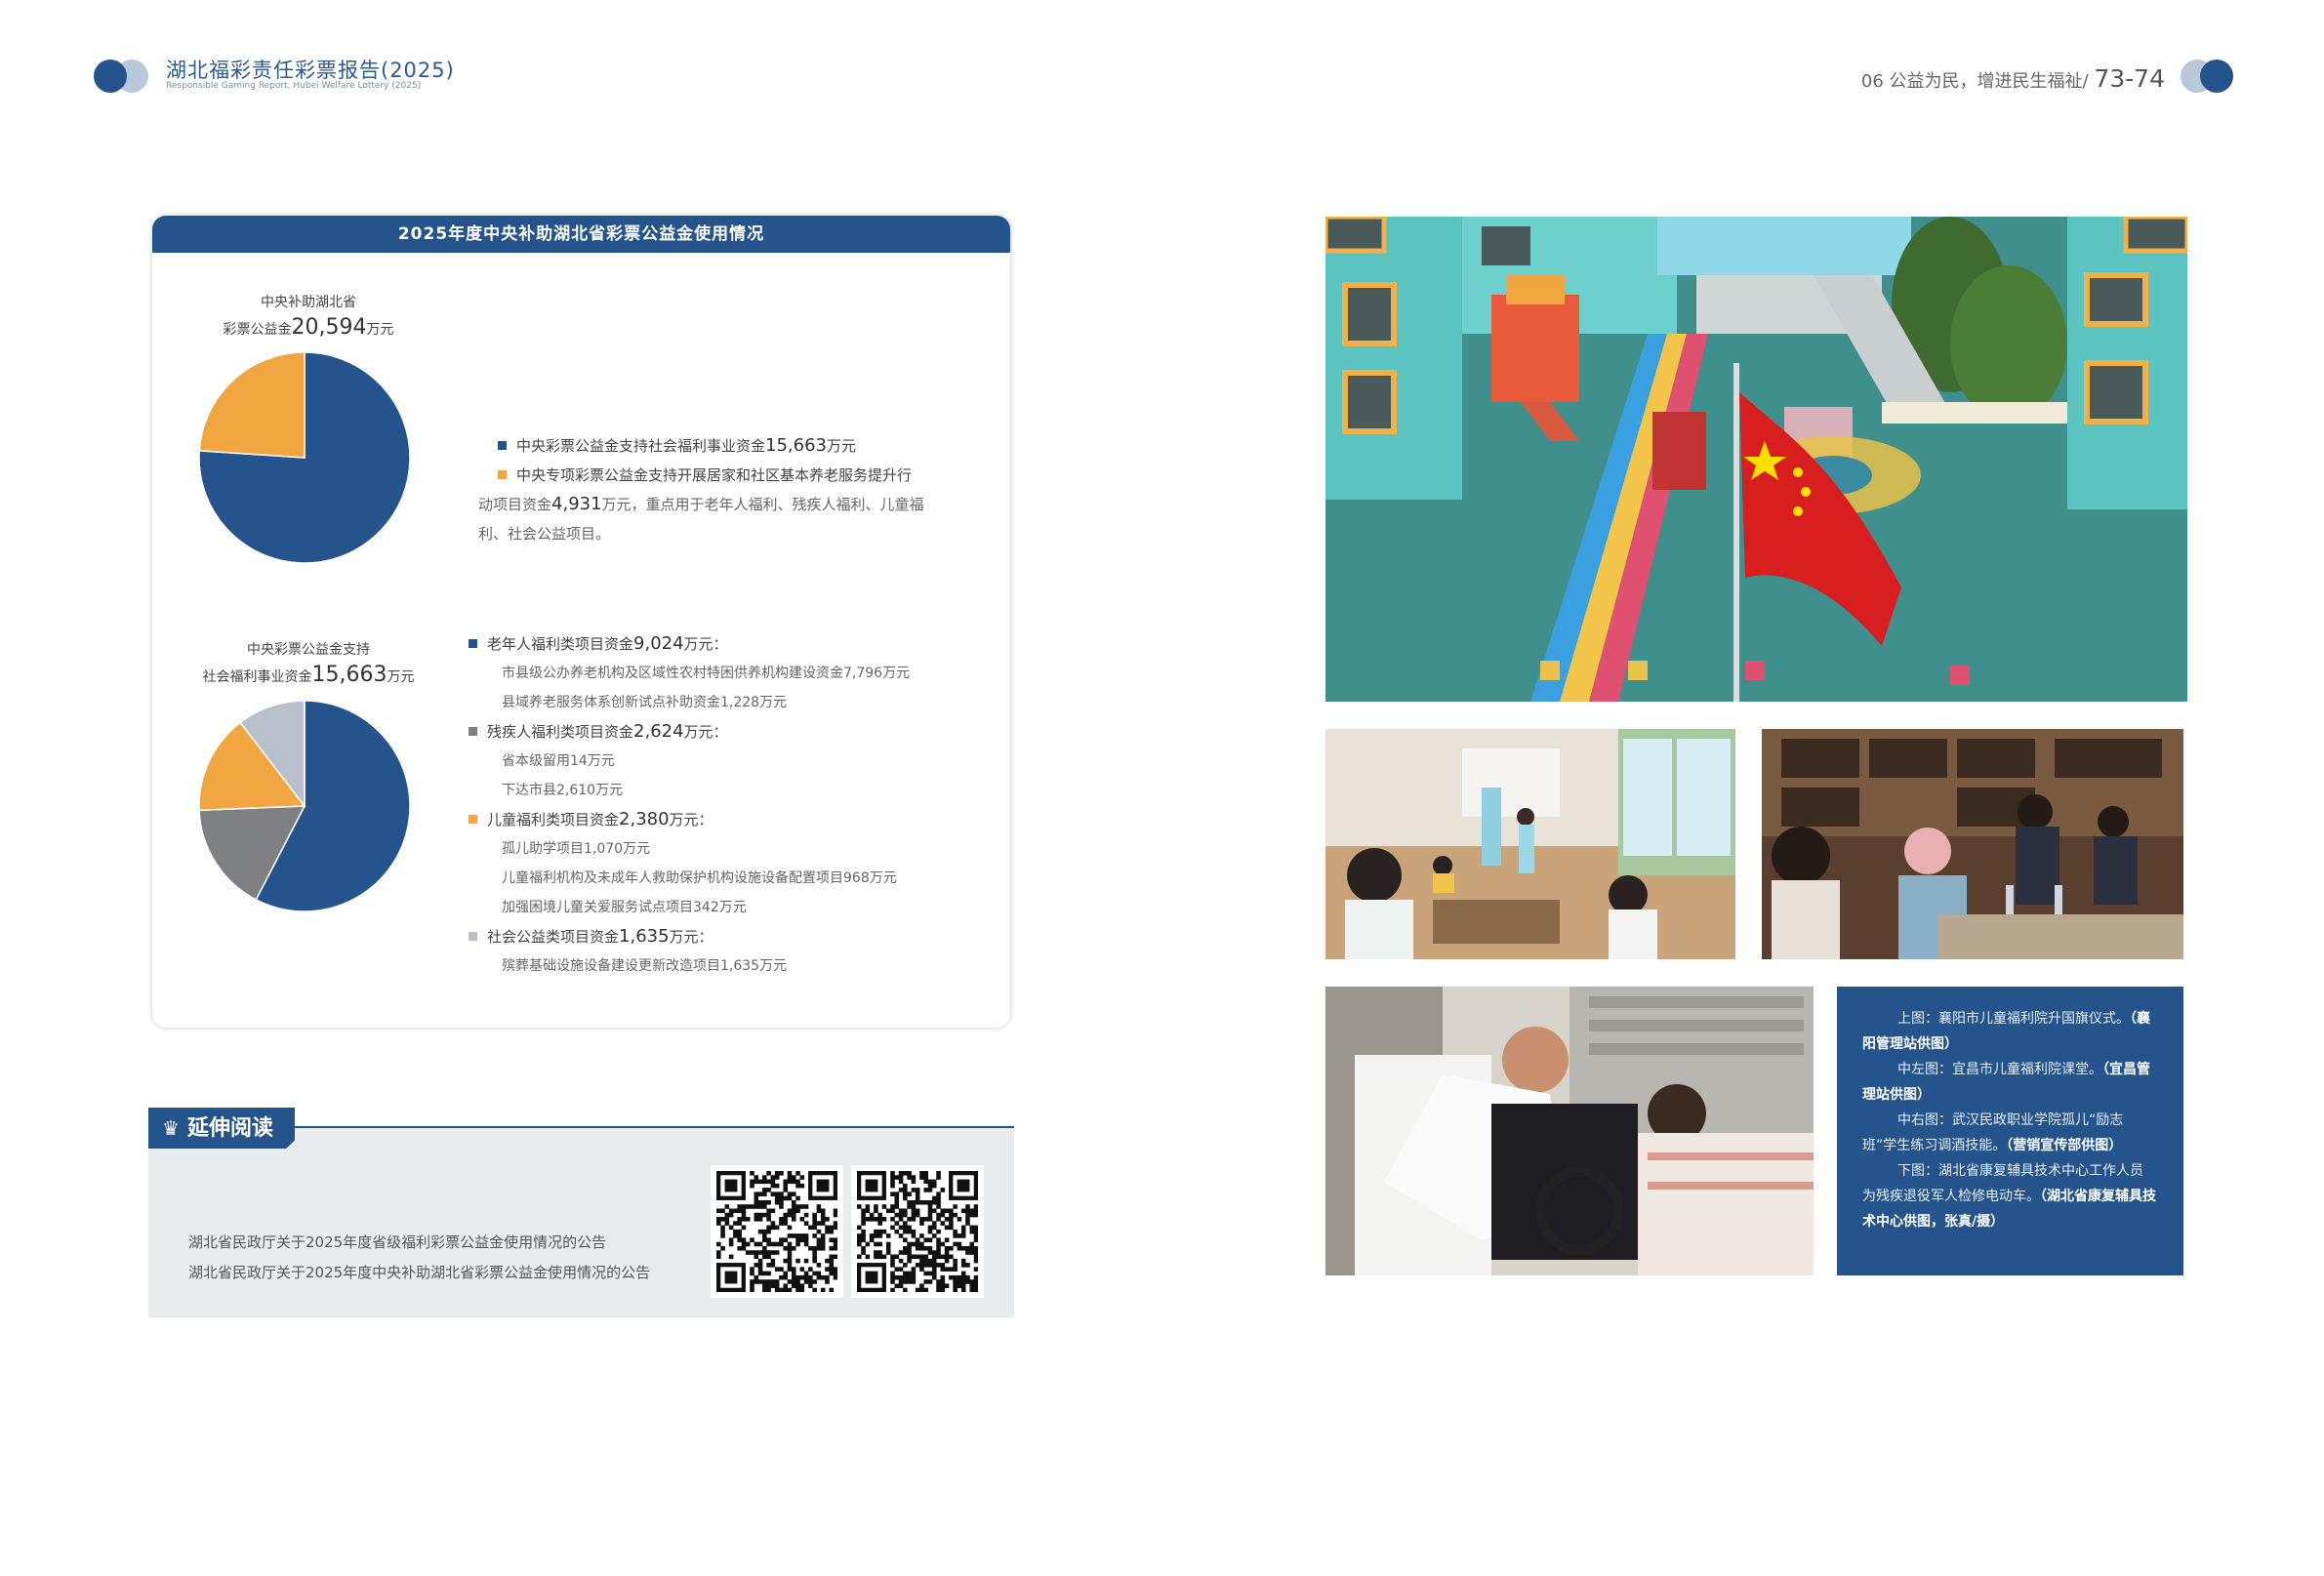  I want to click on header-logo-dots-right, so click(2210, 76).